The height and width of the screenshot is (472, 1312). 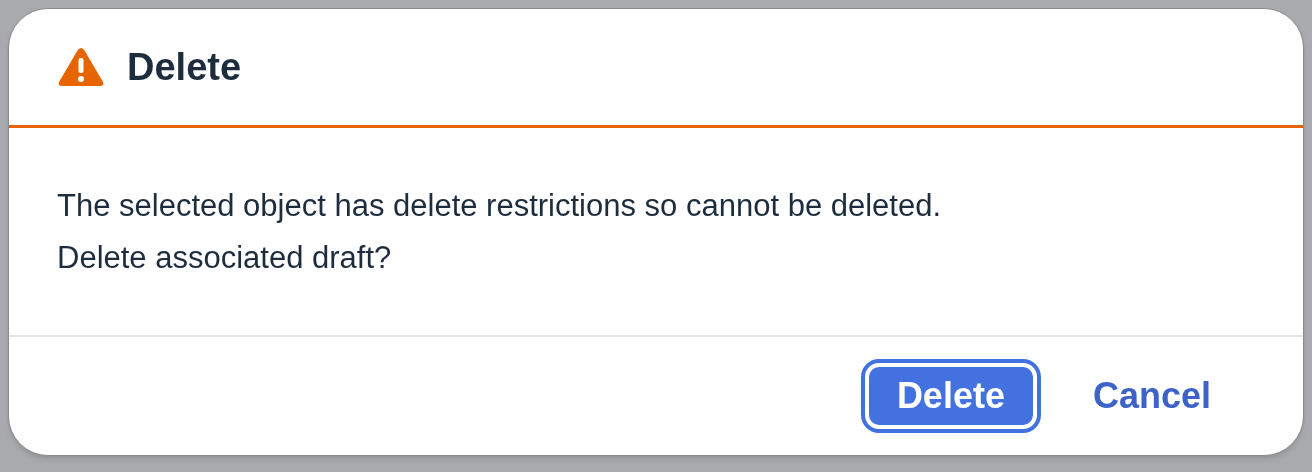 What do you see at coordinates (500, 231) in the screenshot?
I see `dialog-message: The selected object has delete restrictions so cannot be deleted. Delete associated draft?` at bounding box center [500, 231].